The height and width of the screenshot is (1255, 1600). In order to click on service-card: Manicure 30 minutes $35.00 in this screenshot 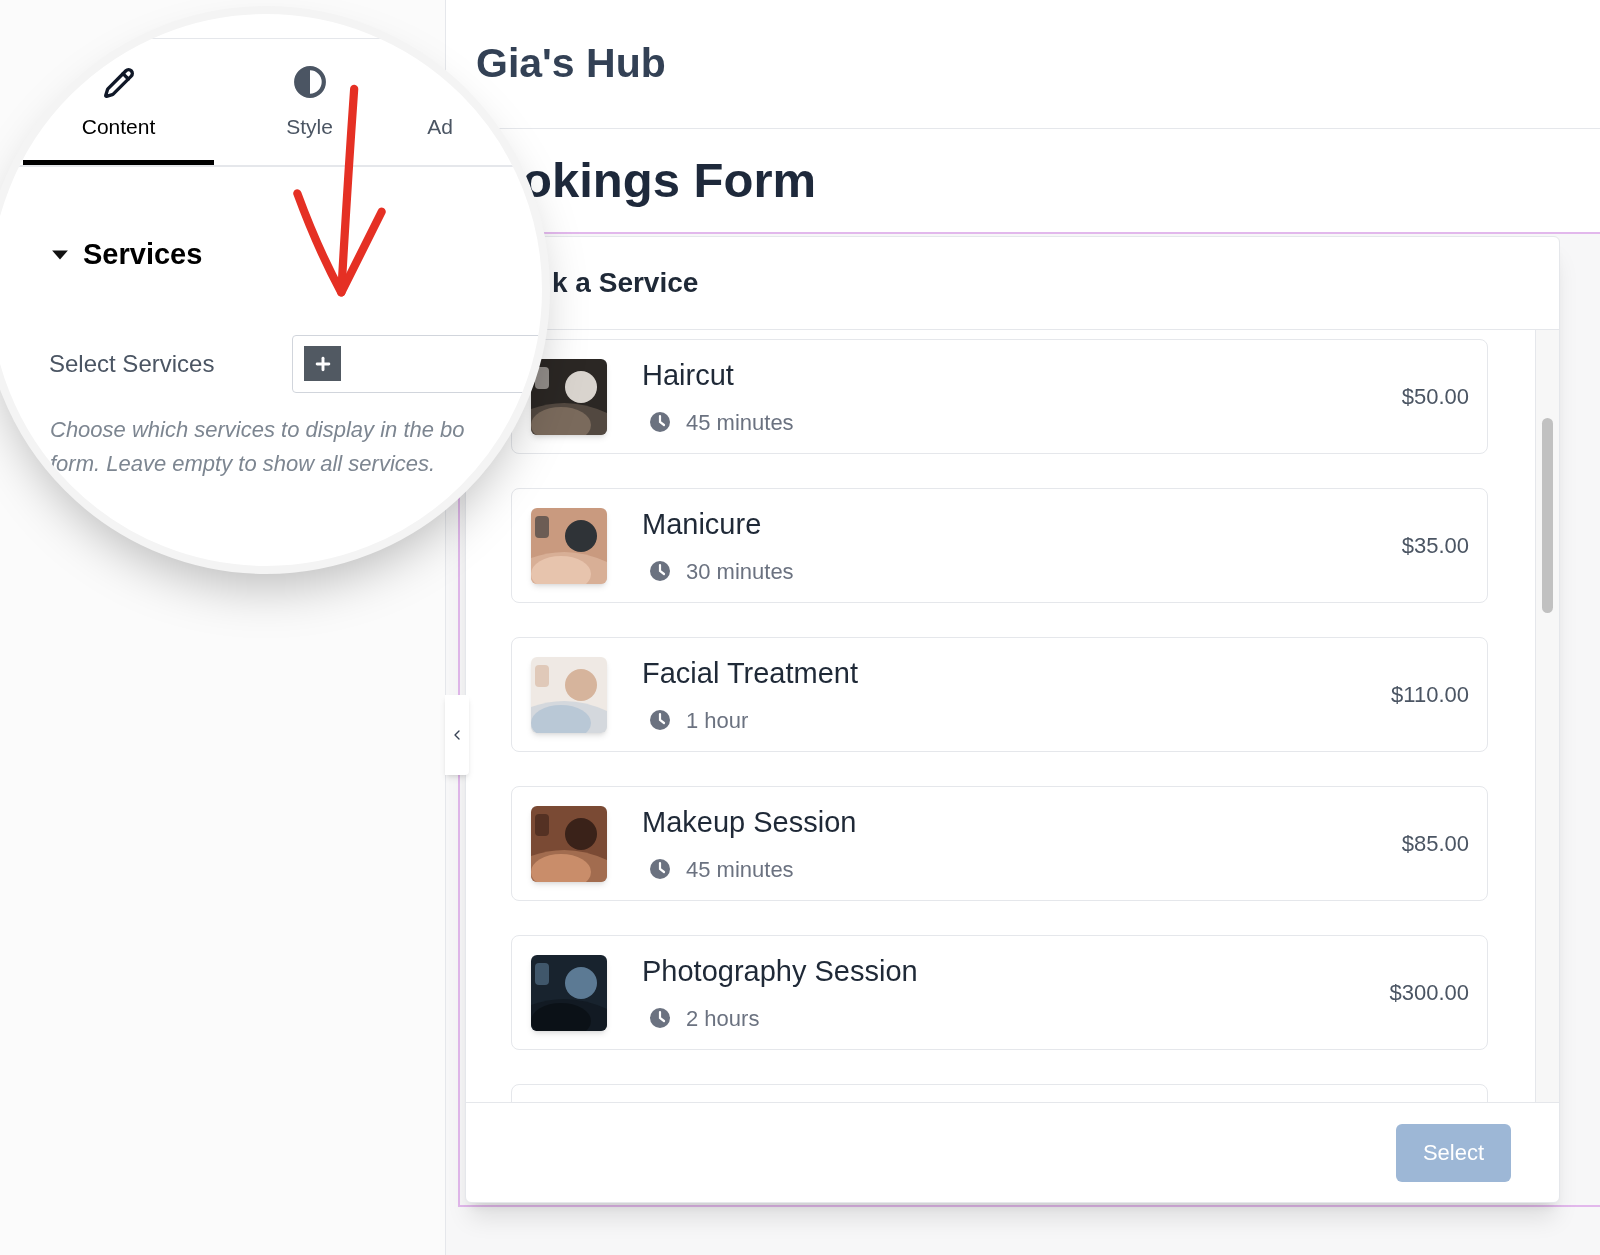, I will do `click(999, 545)`.